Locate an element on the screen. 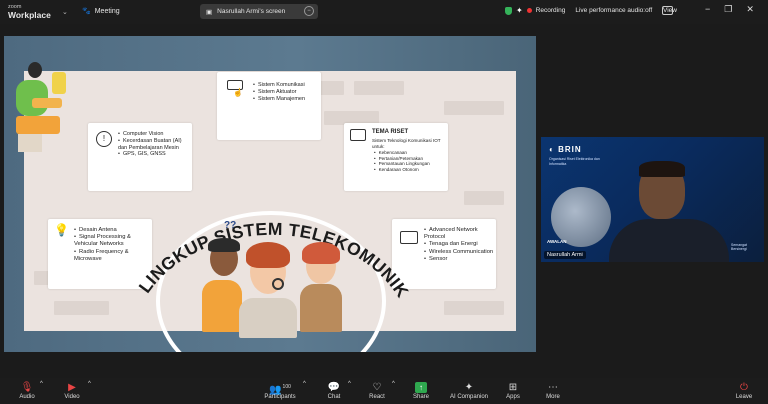  close-icon: − is located at coordinates (309, 11).